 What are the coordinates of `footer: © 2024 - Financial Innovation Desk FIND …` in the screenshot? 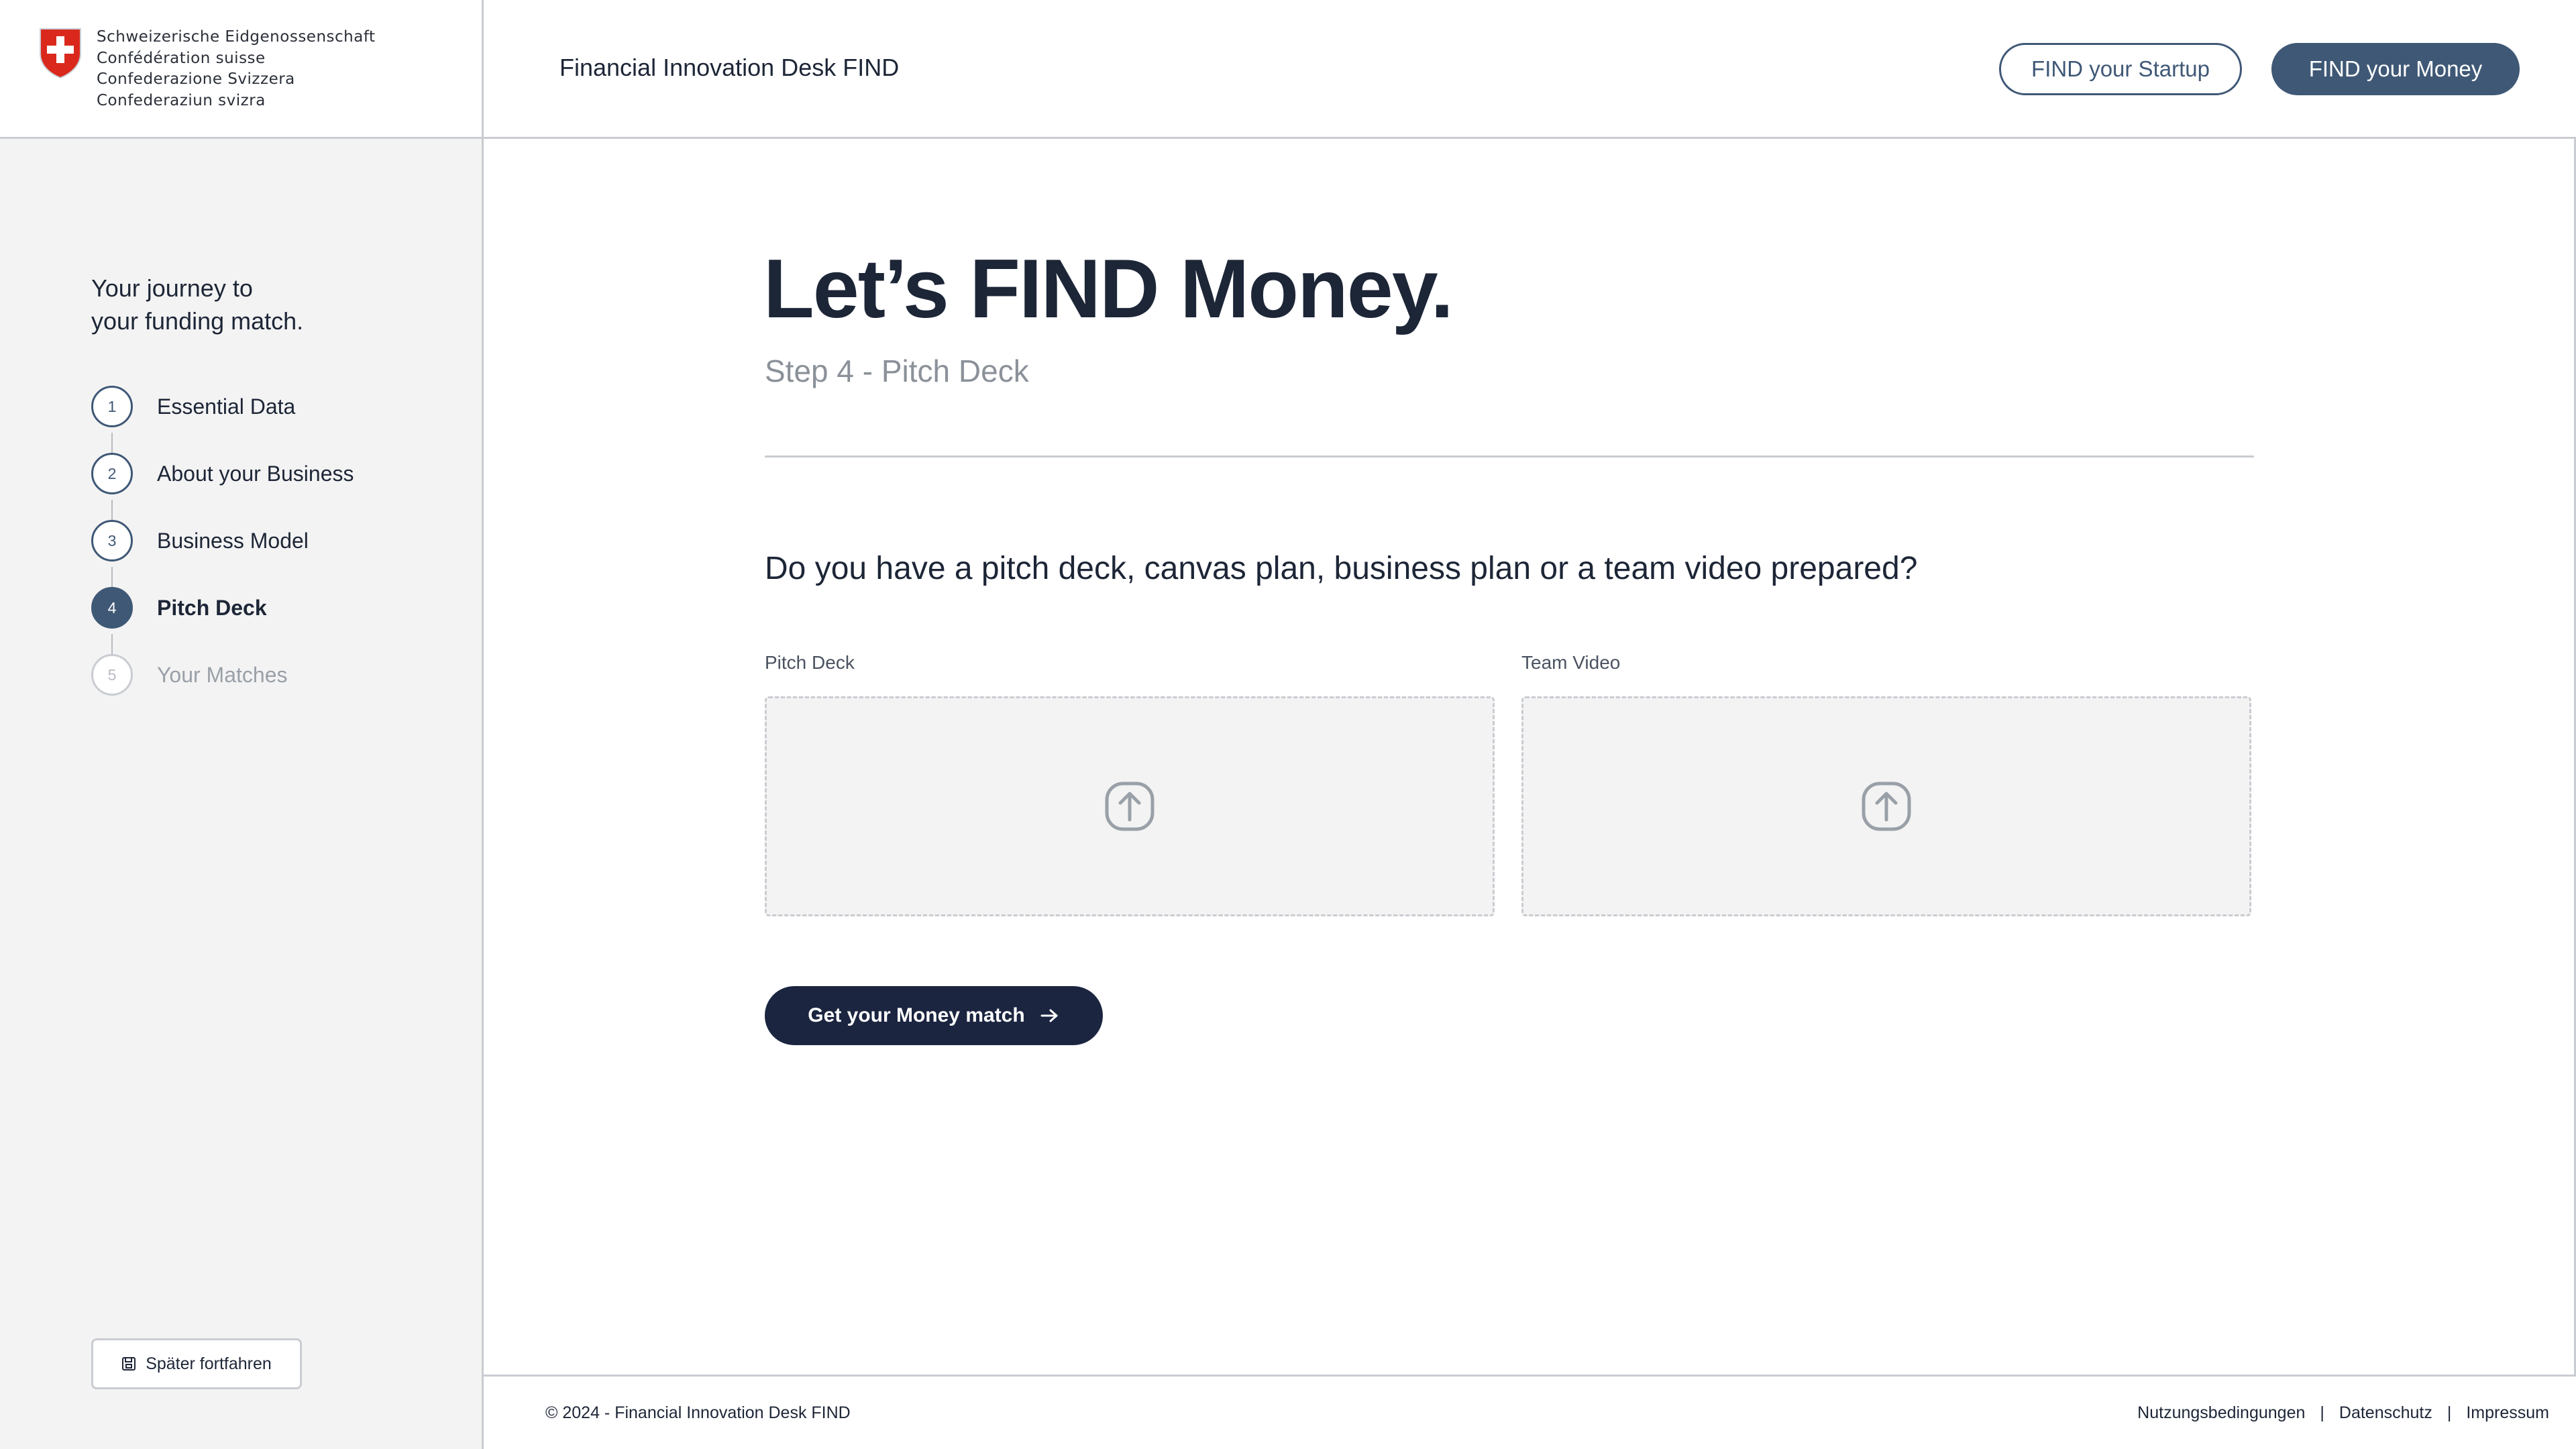 It's located at (1530, 1412).